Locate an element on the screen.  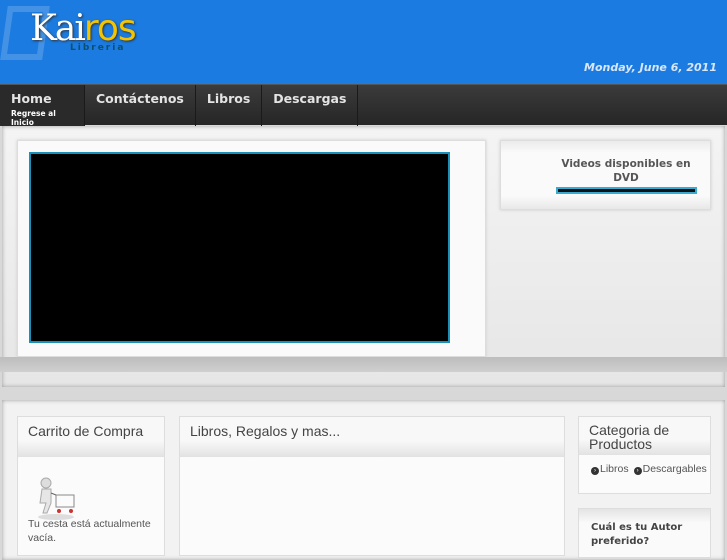
nav-home: Home Regrese al Inicio is located at coordinates (42, 106).